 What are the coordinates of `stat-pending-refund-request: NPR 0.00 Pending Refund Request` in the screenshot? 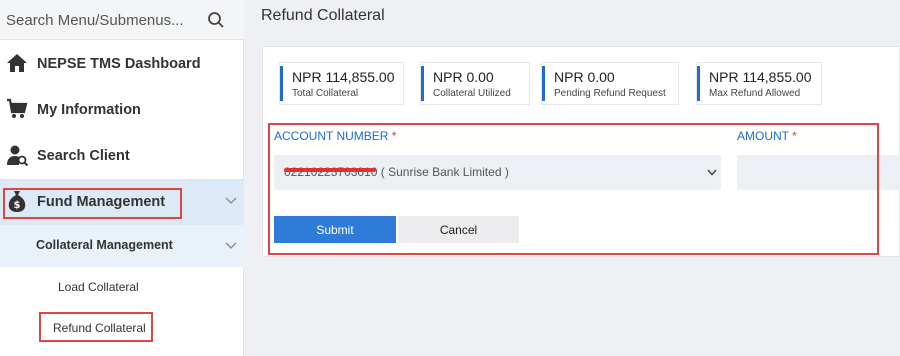 It's located at (610, 83).